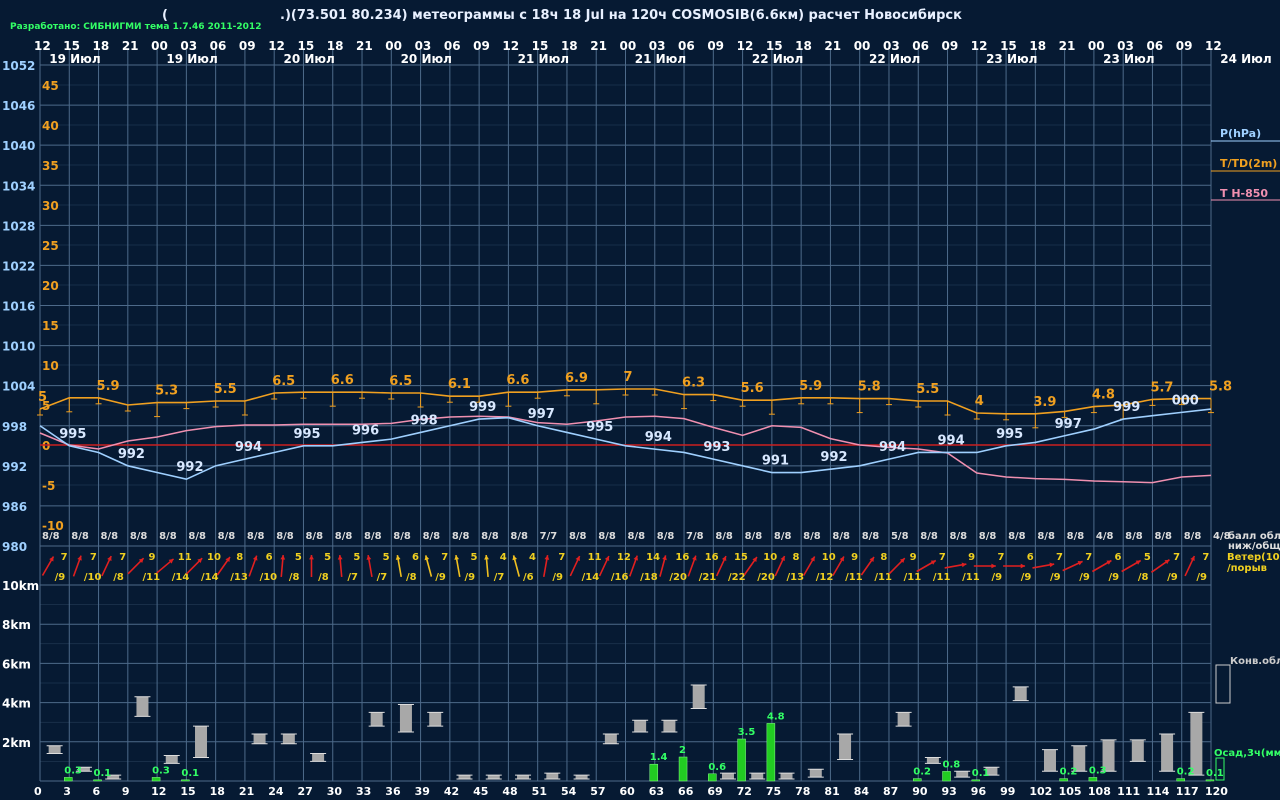 The width and height of the screenshot is (1280, 800). What do you see at coordinates (686, 791) in the screenshot?
I see `hour-bottom-label: 66` at bounding box center [686, 791].